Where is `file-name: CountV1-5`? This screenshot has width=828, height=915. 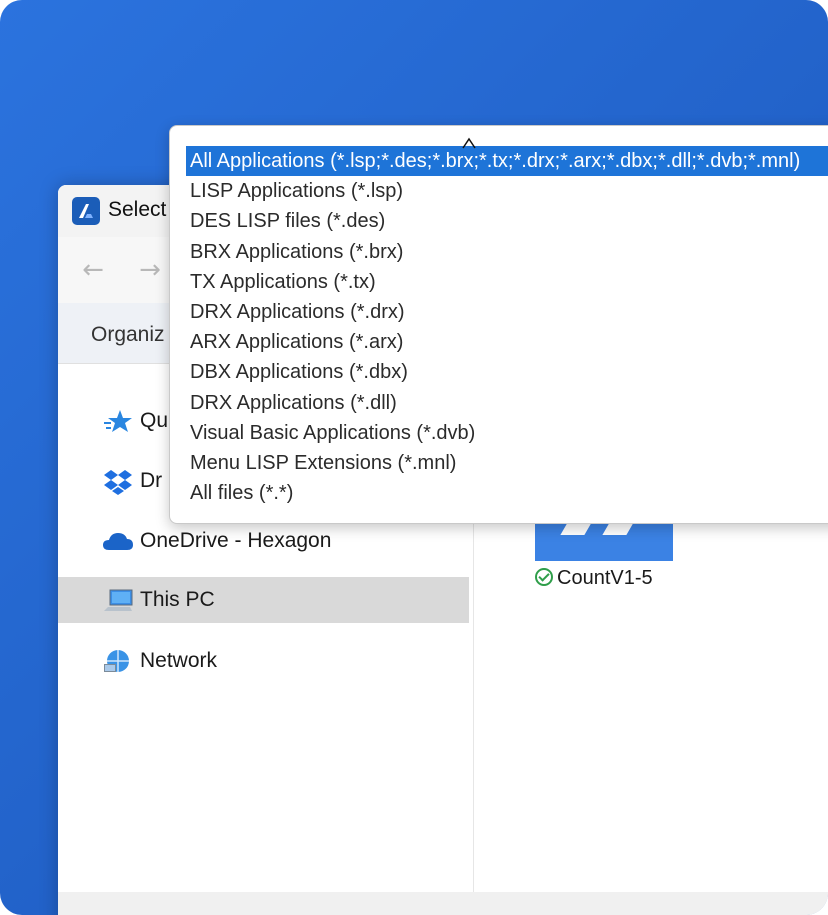
file-name: CountV1-5 is located at coordinates (605, 578).